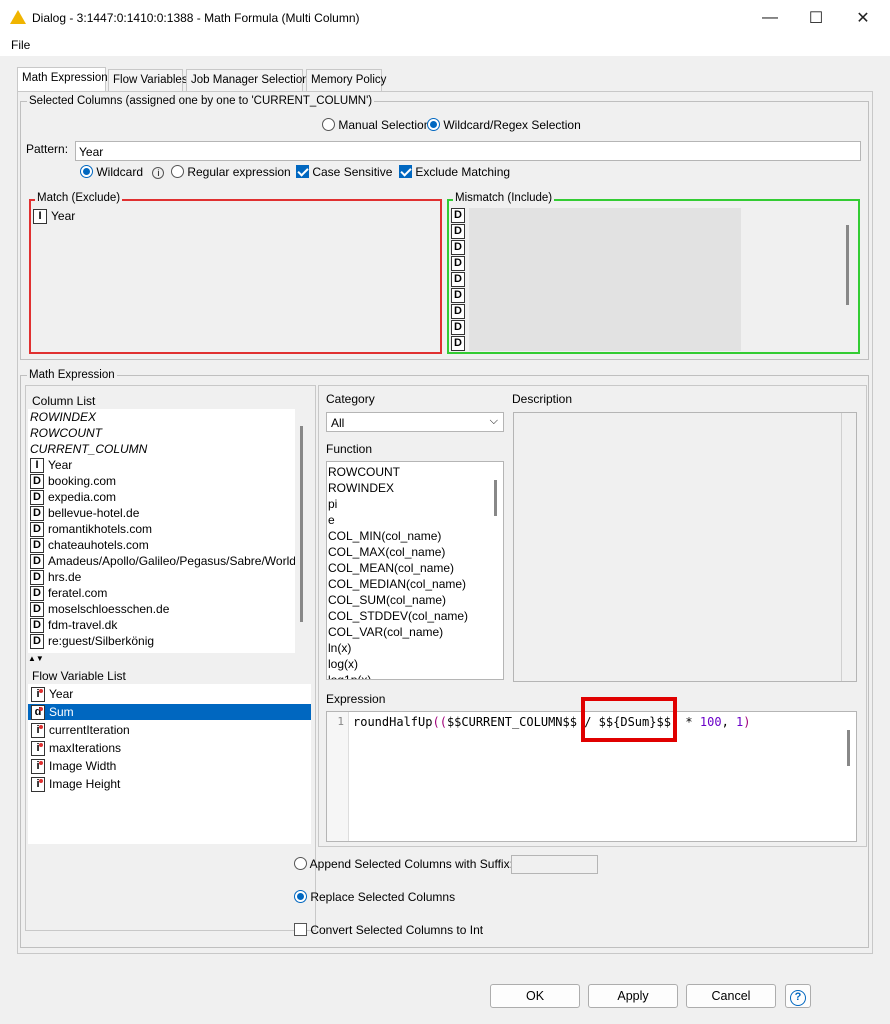 The height and width of the screenshot is (1024, 890). I want to click on manual-selection-radio: Manual Selection, so click(376, 125).